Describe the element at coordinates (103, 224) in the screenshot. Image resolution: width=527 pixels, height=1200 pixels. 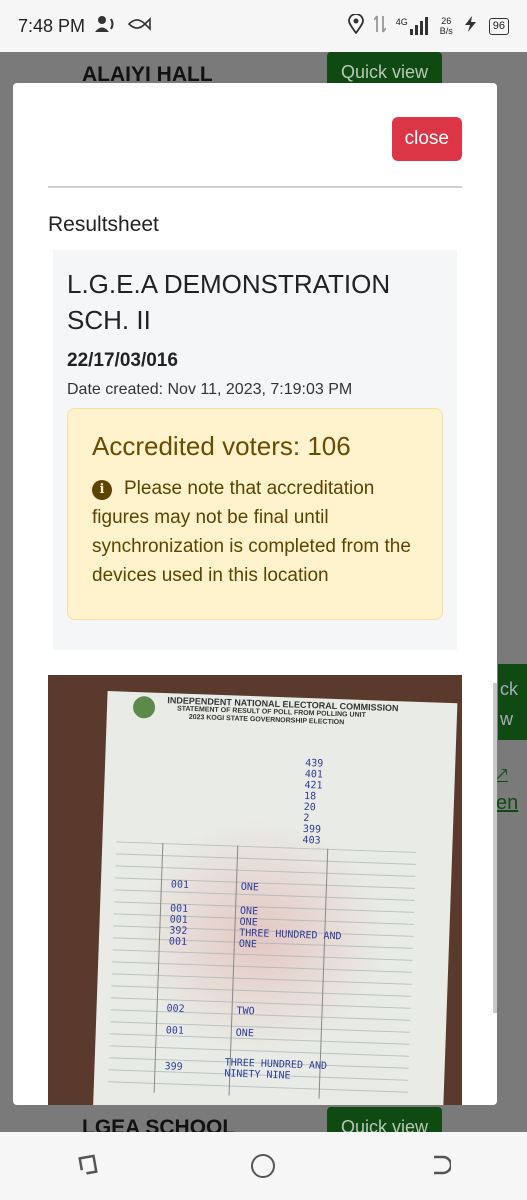
I see `section-title: Resultsheet` at that location.